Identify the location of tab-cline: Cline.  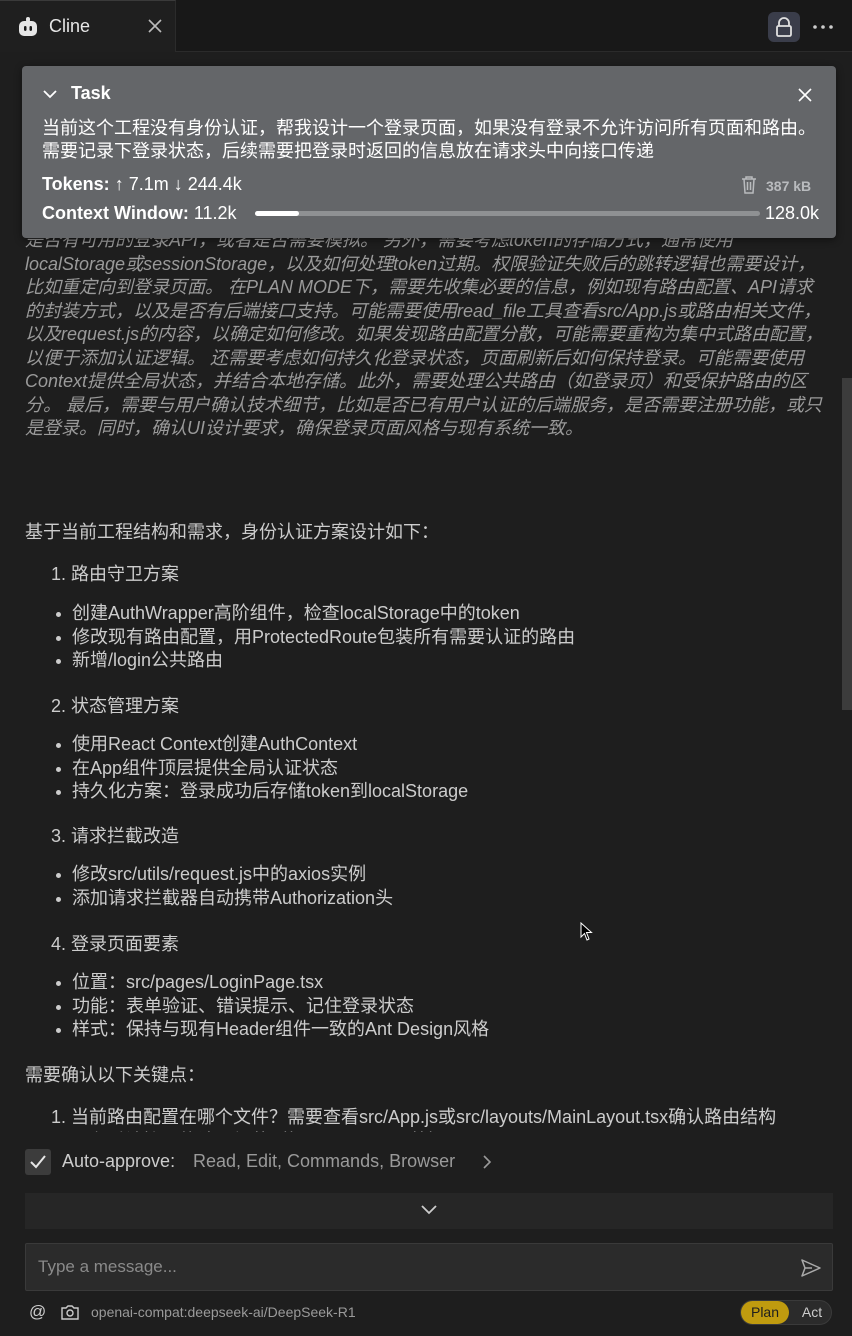
(88, 26).